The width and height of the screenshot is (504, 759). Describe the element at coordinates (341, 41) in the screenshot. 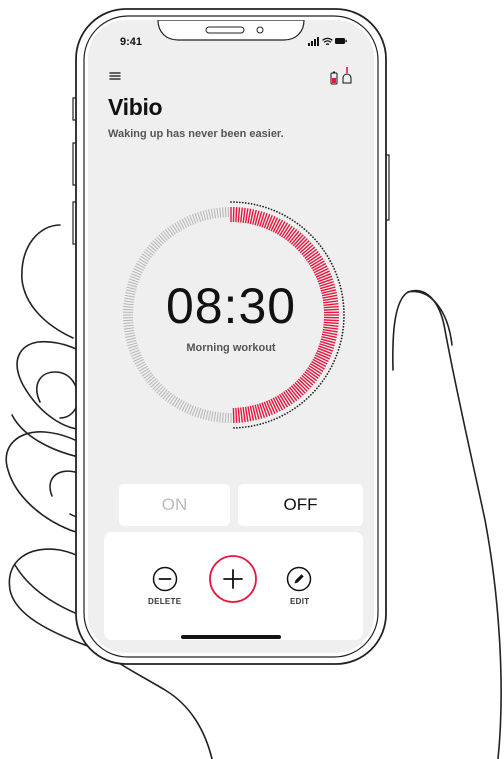

I see `battery-icon` at that location.